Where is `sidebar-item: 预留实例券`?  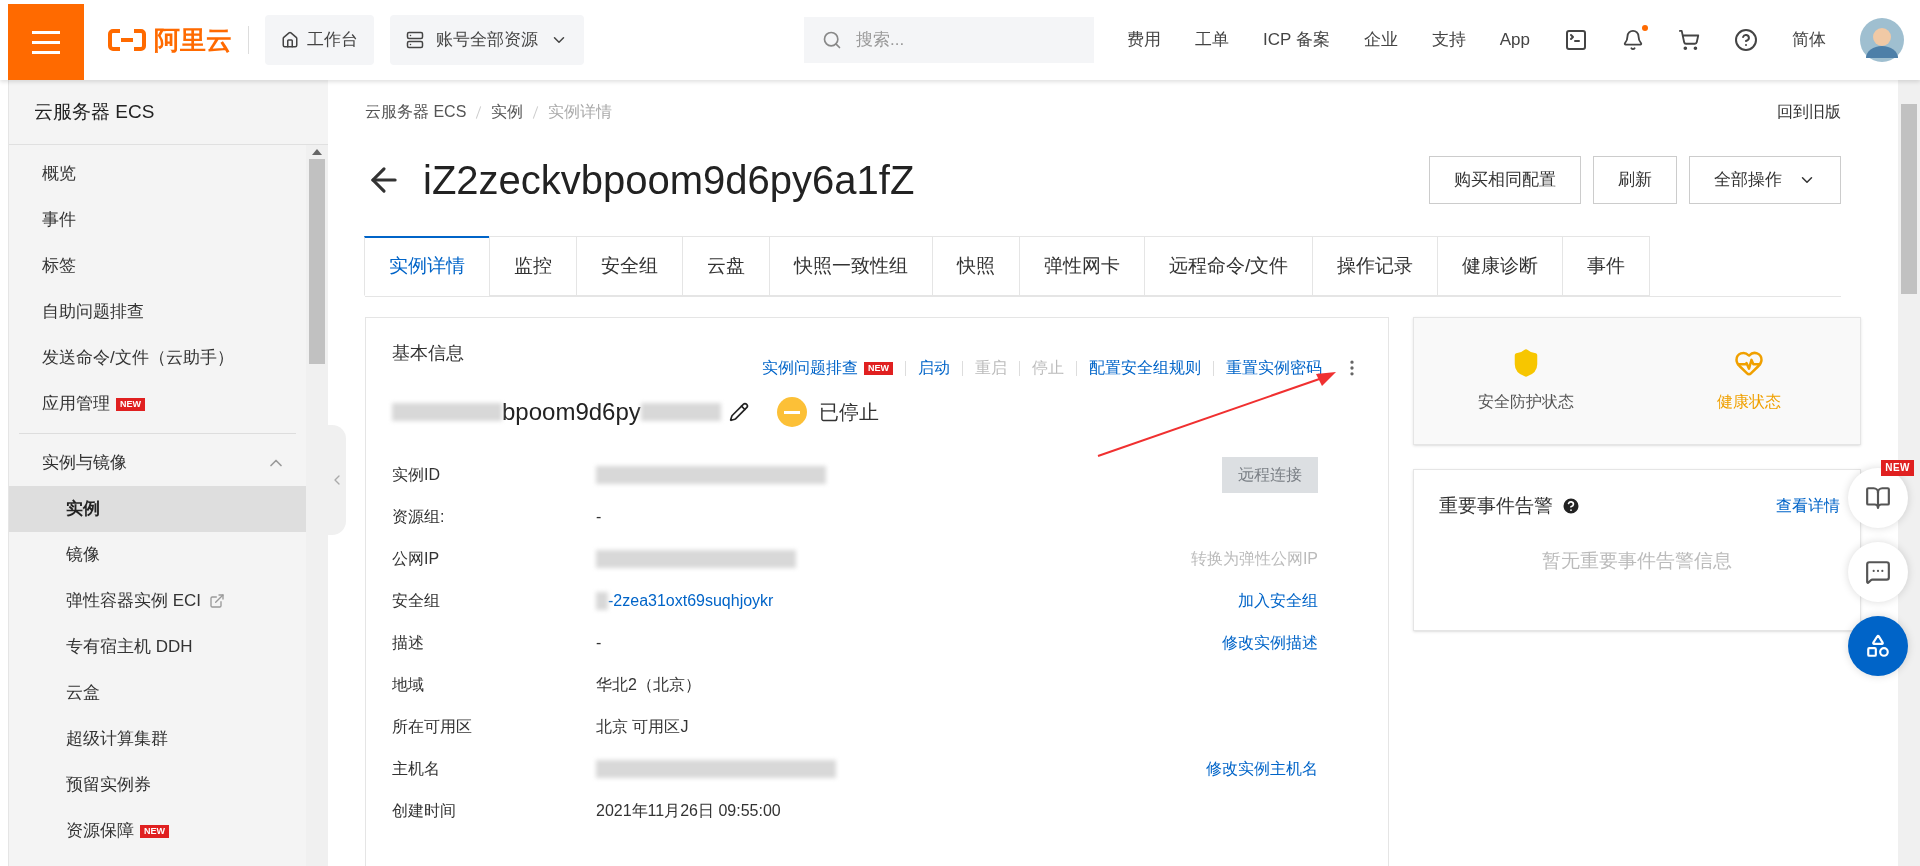 sidebar-item: 预留实例券 is located at coordinates (157, 785).